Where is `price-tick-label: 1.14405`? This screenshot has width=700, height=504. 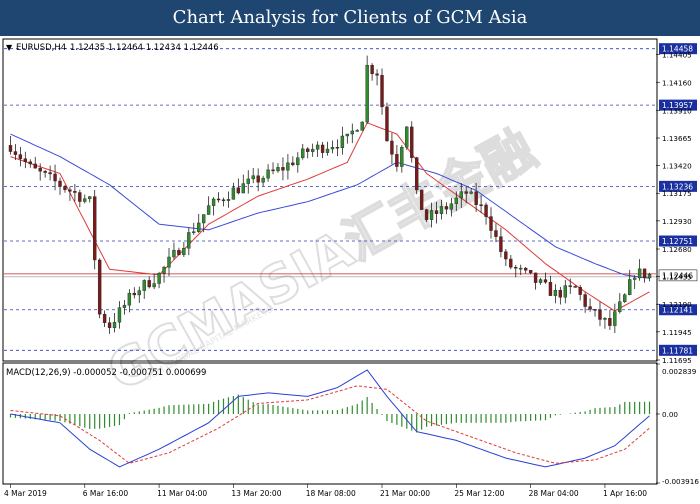 price-tick-label: 1.14405 is located at coordinates (677, 55).